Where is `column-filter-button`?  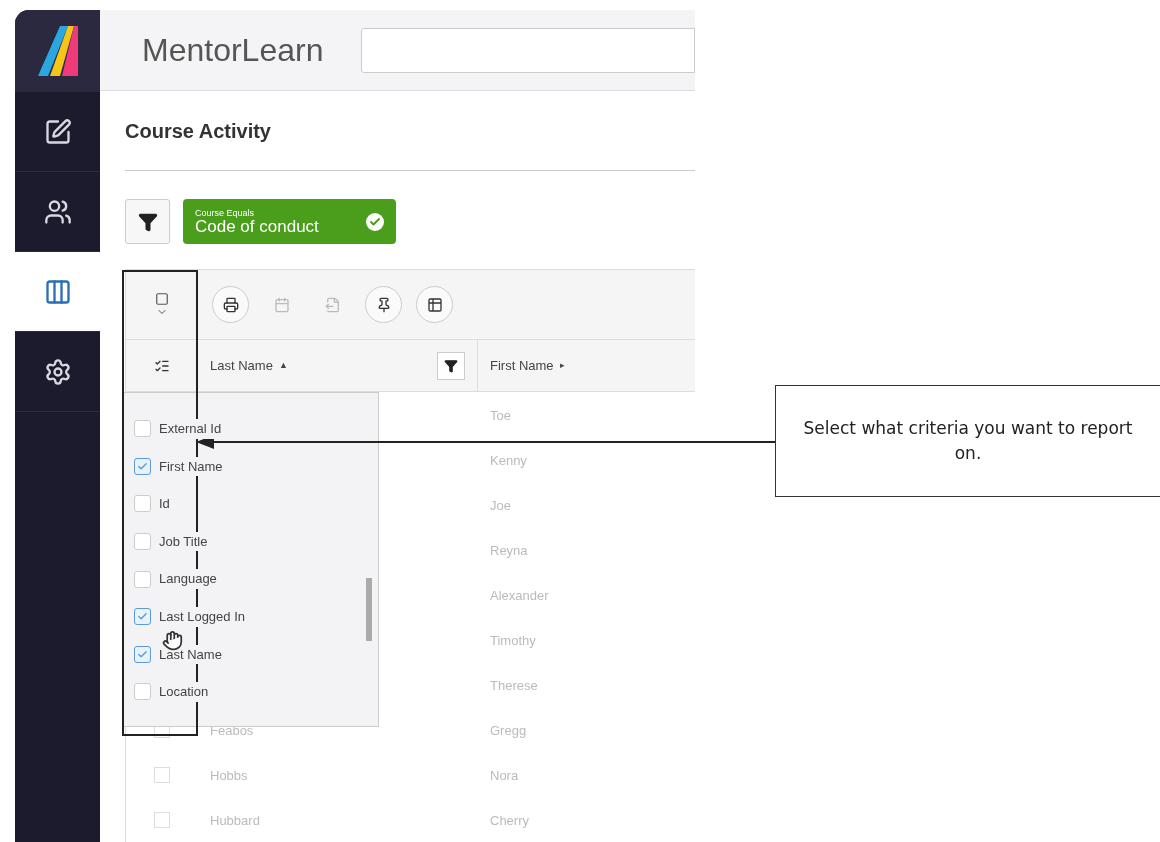
column-filter-button is located at coordinates (451, 365).